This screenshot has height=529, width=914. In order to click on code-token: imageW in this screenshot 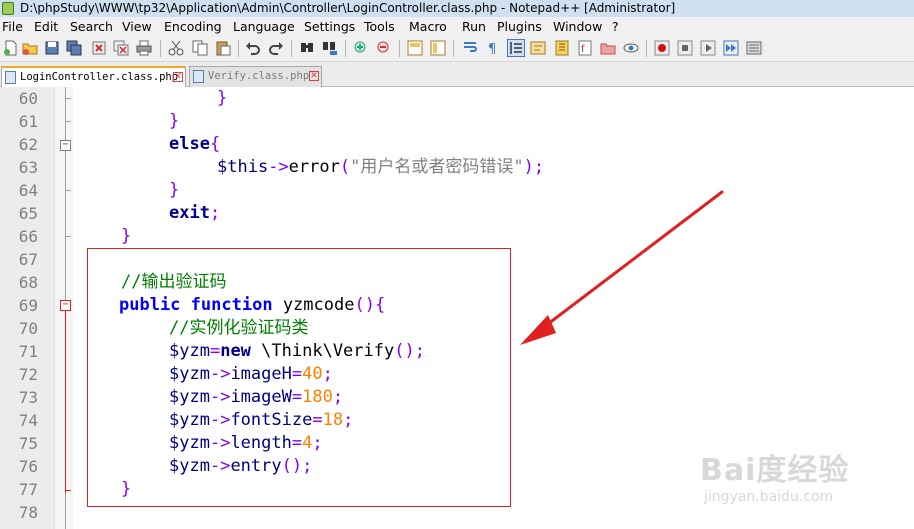, I will do `click(261, 397)`.